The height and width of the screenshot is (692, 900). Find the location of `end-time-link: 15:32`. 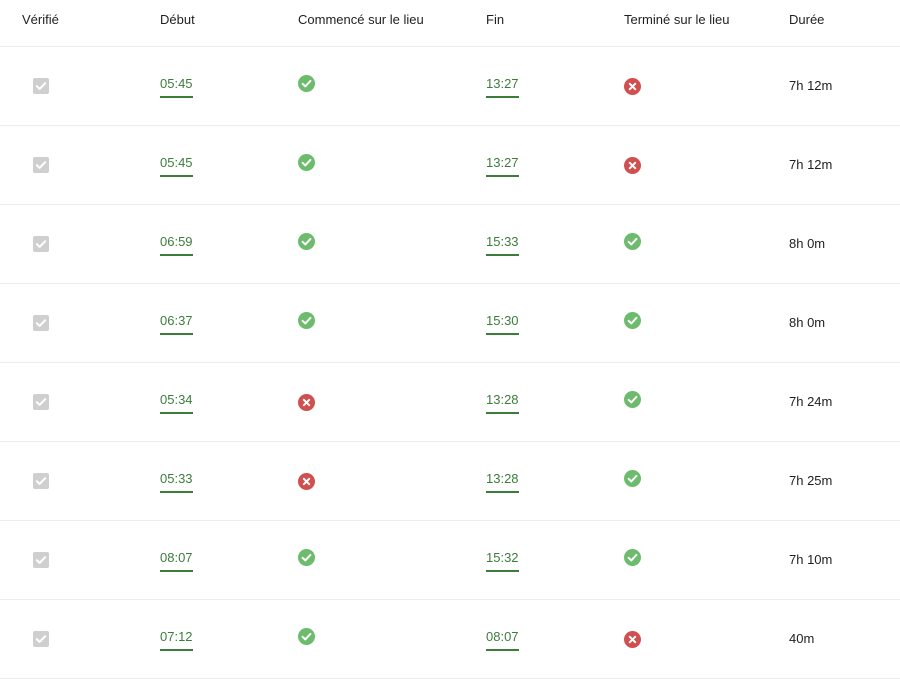

end-time-link: 15:32 is located at coordinates (502, 561).